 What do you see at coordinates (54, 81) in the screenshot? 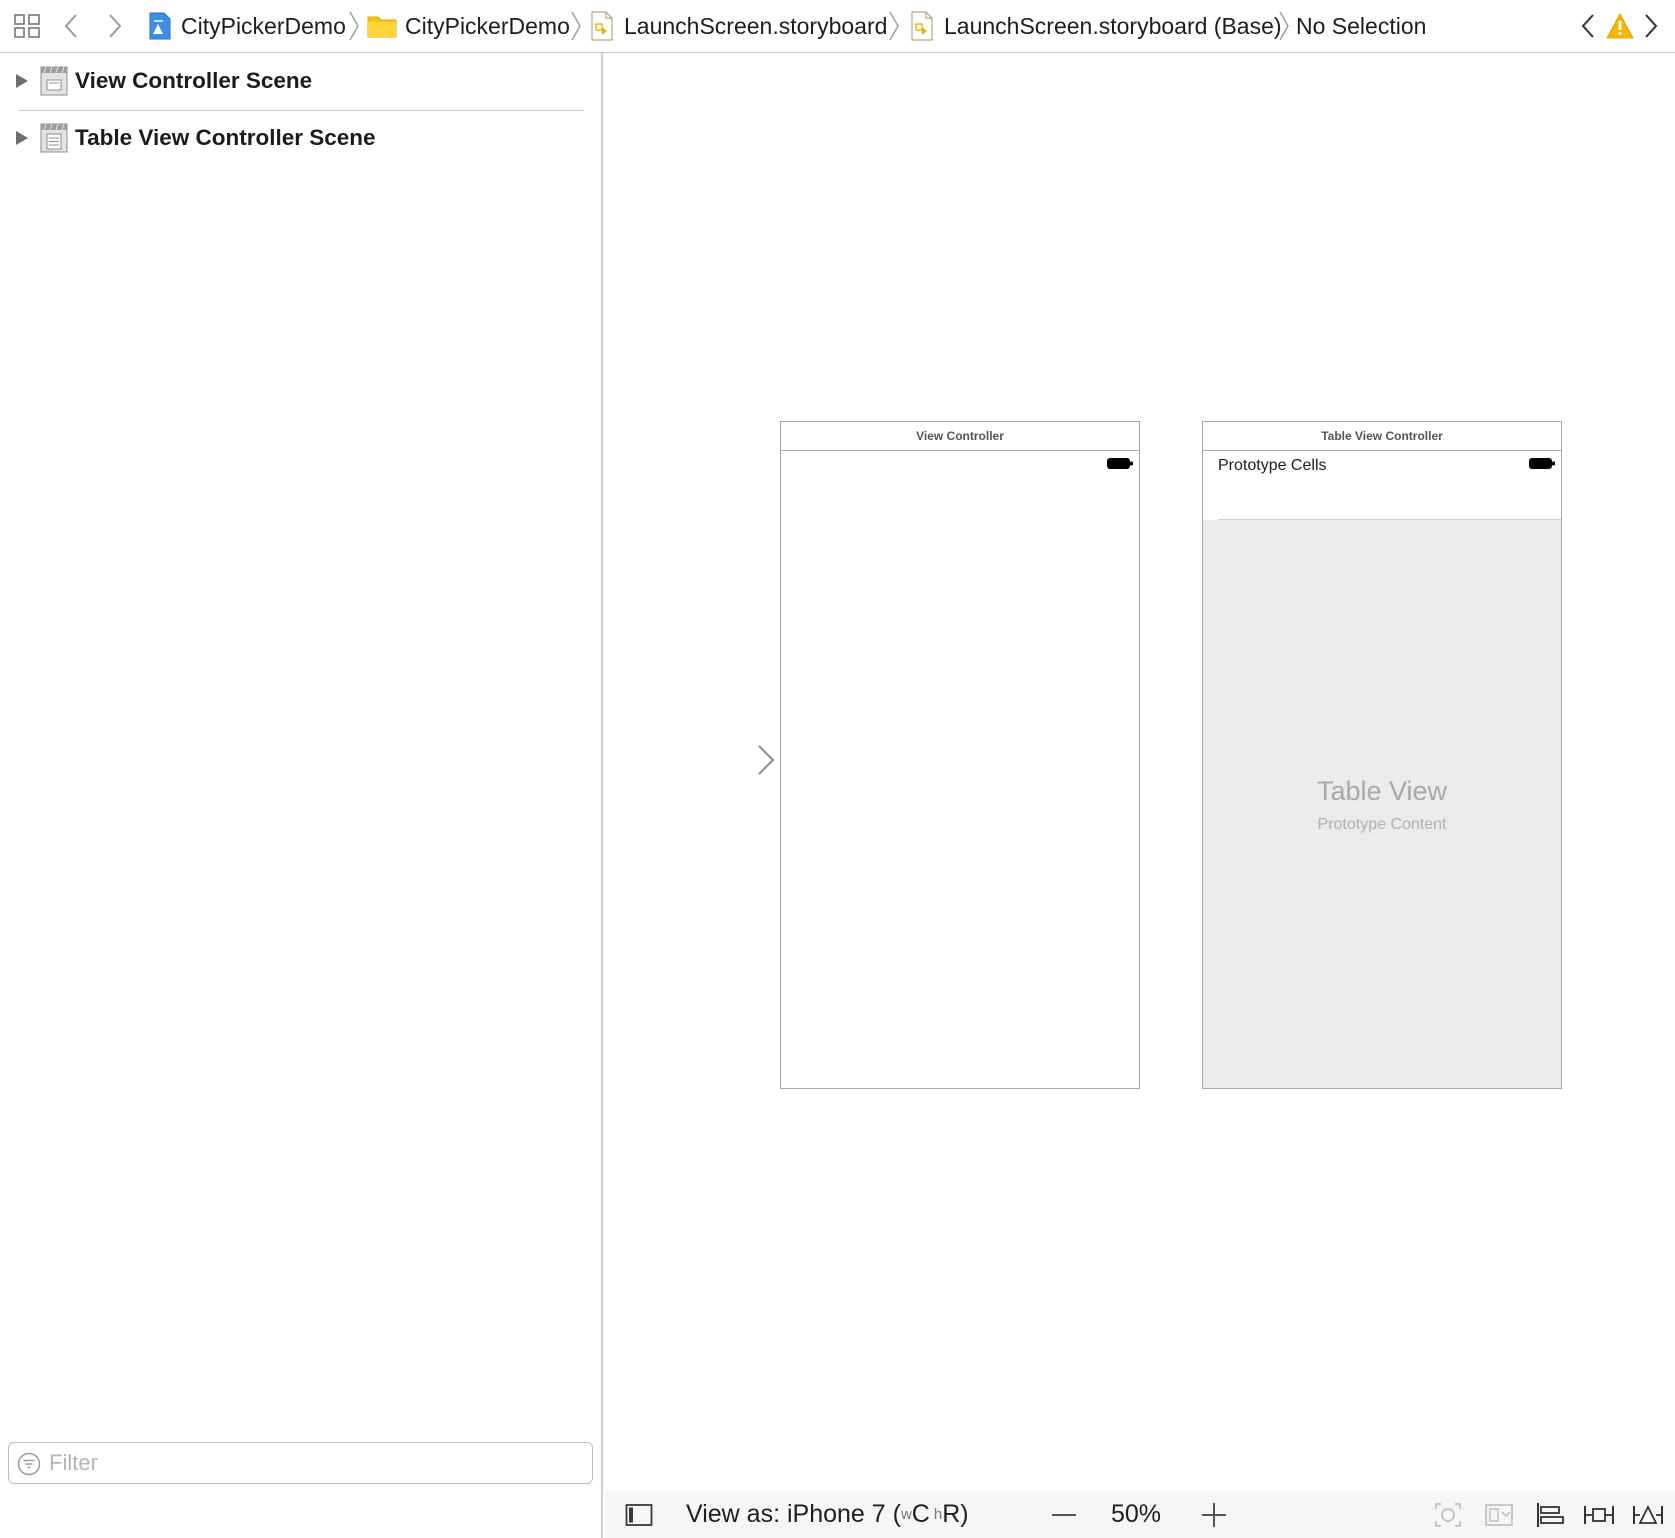
I see `scene-icon` at bounding box center [54, 81].